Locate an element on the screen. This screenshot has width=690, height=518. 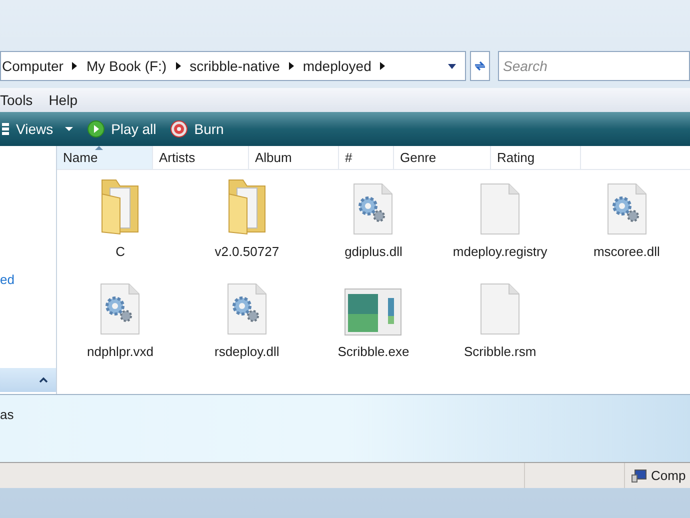
breadcrumb: scribble-native is located at coordinates (234, 66).